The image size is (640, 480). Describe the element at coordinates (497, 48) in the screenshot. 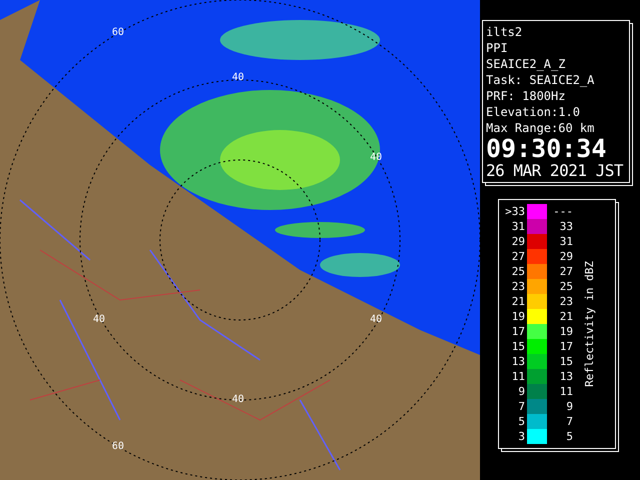

I see `info-text: PPI` at that location.